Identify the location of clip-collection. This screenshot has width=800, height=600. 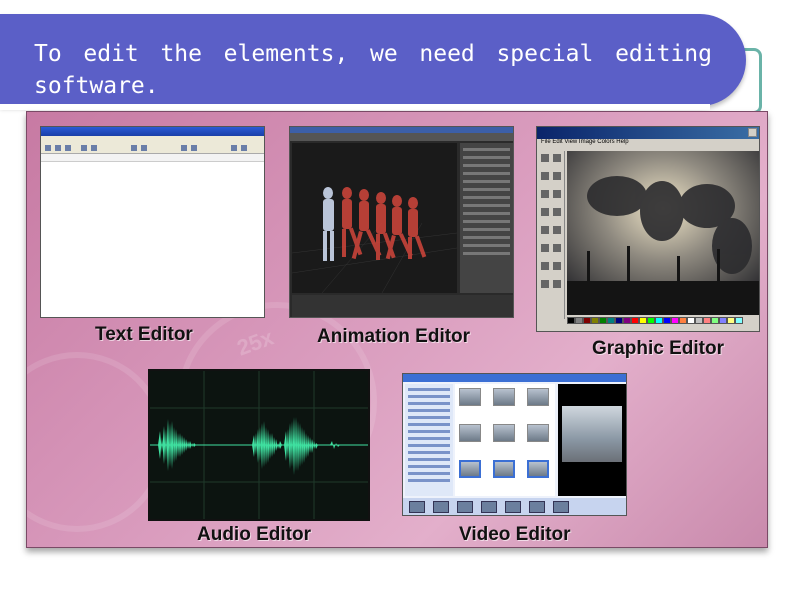
(505, 440).